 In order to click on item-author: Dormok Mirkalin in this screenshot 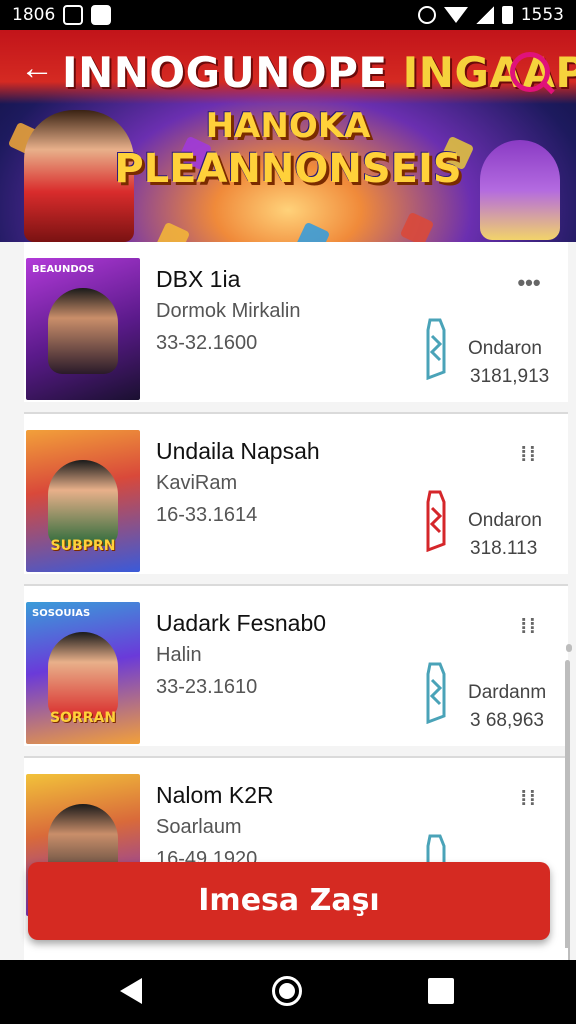, I will do `click(228, 311)`.